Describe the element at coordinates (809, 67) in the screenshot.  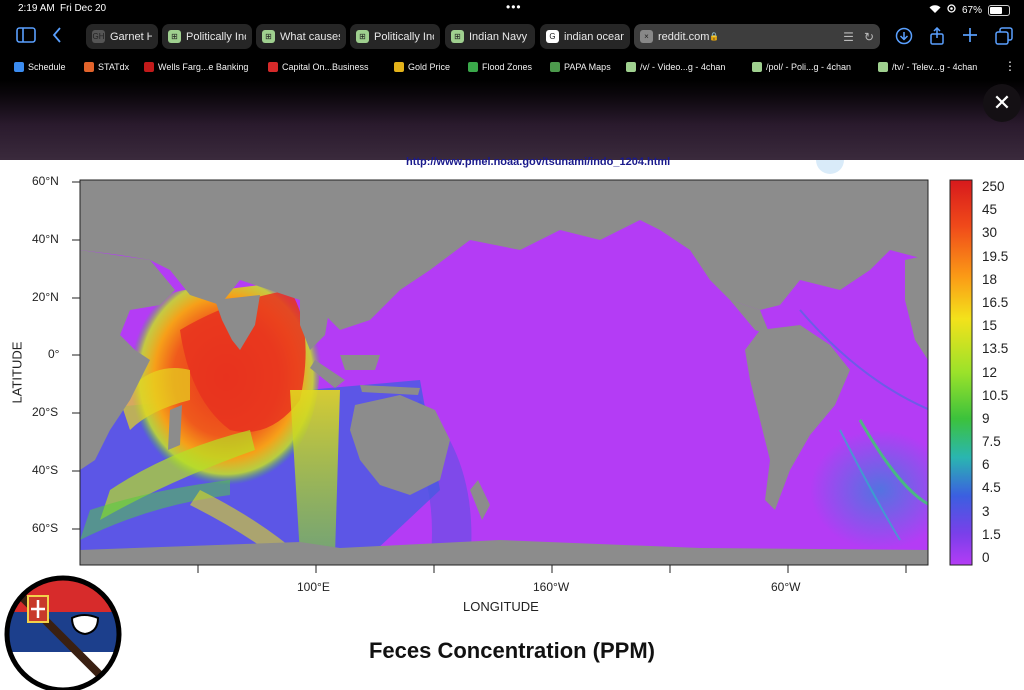
I see `bookmark-label: /pol/ - Poli...g - 4chan` at that location.